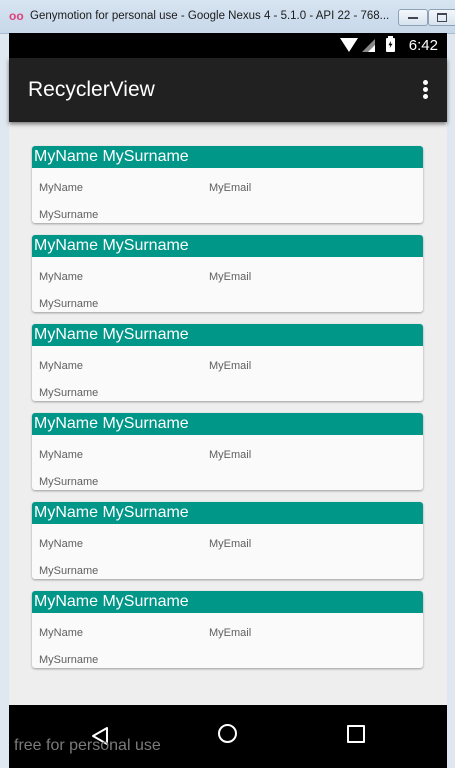  Describe the element at coordinates (91, 89) in the screenshot. I see `page-title: RecyclerView` at that location.